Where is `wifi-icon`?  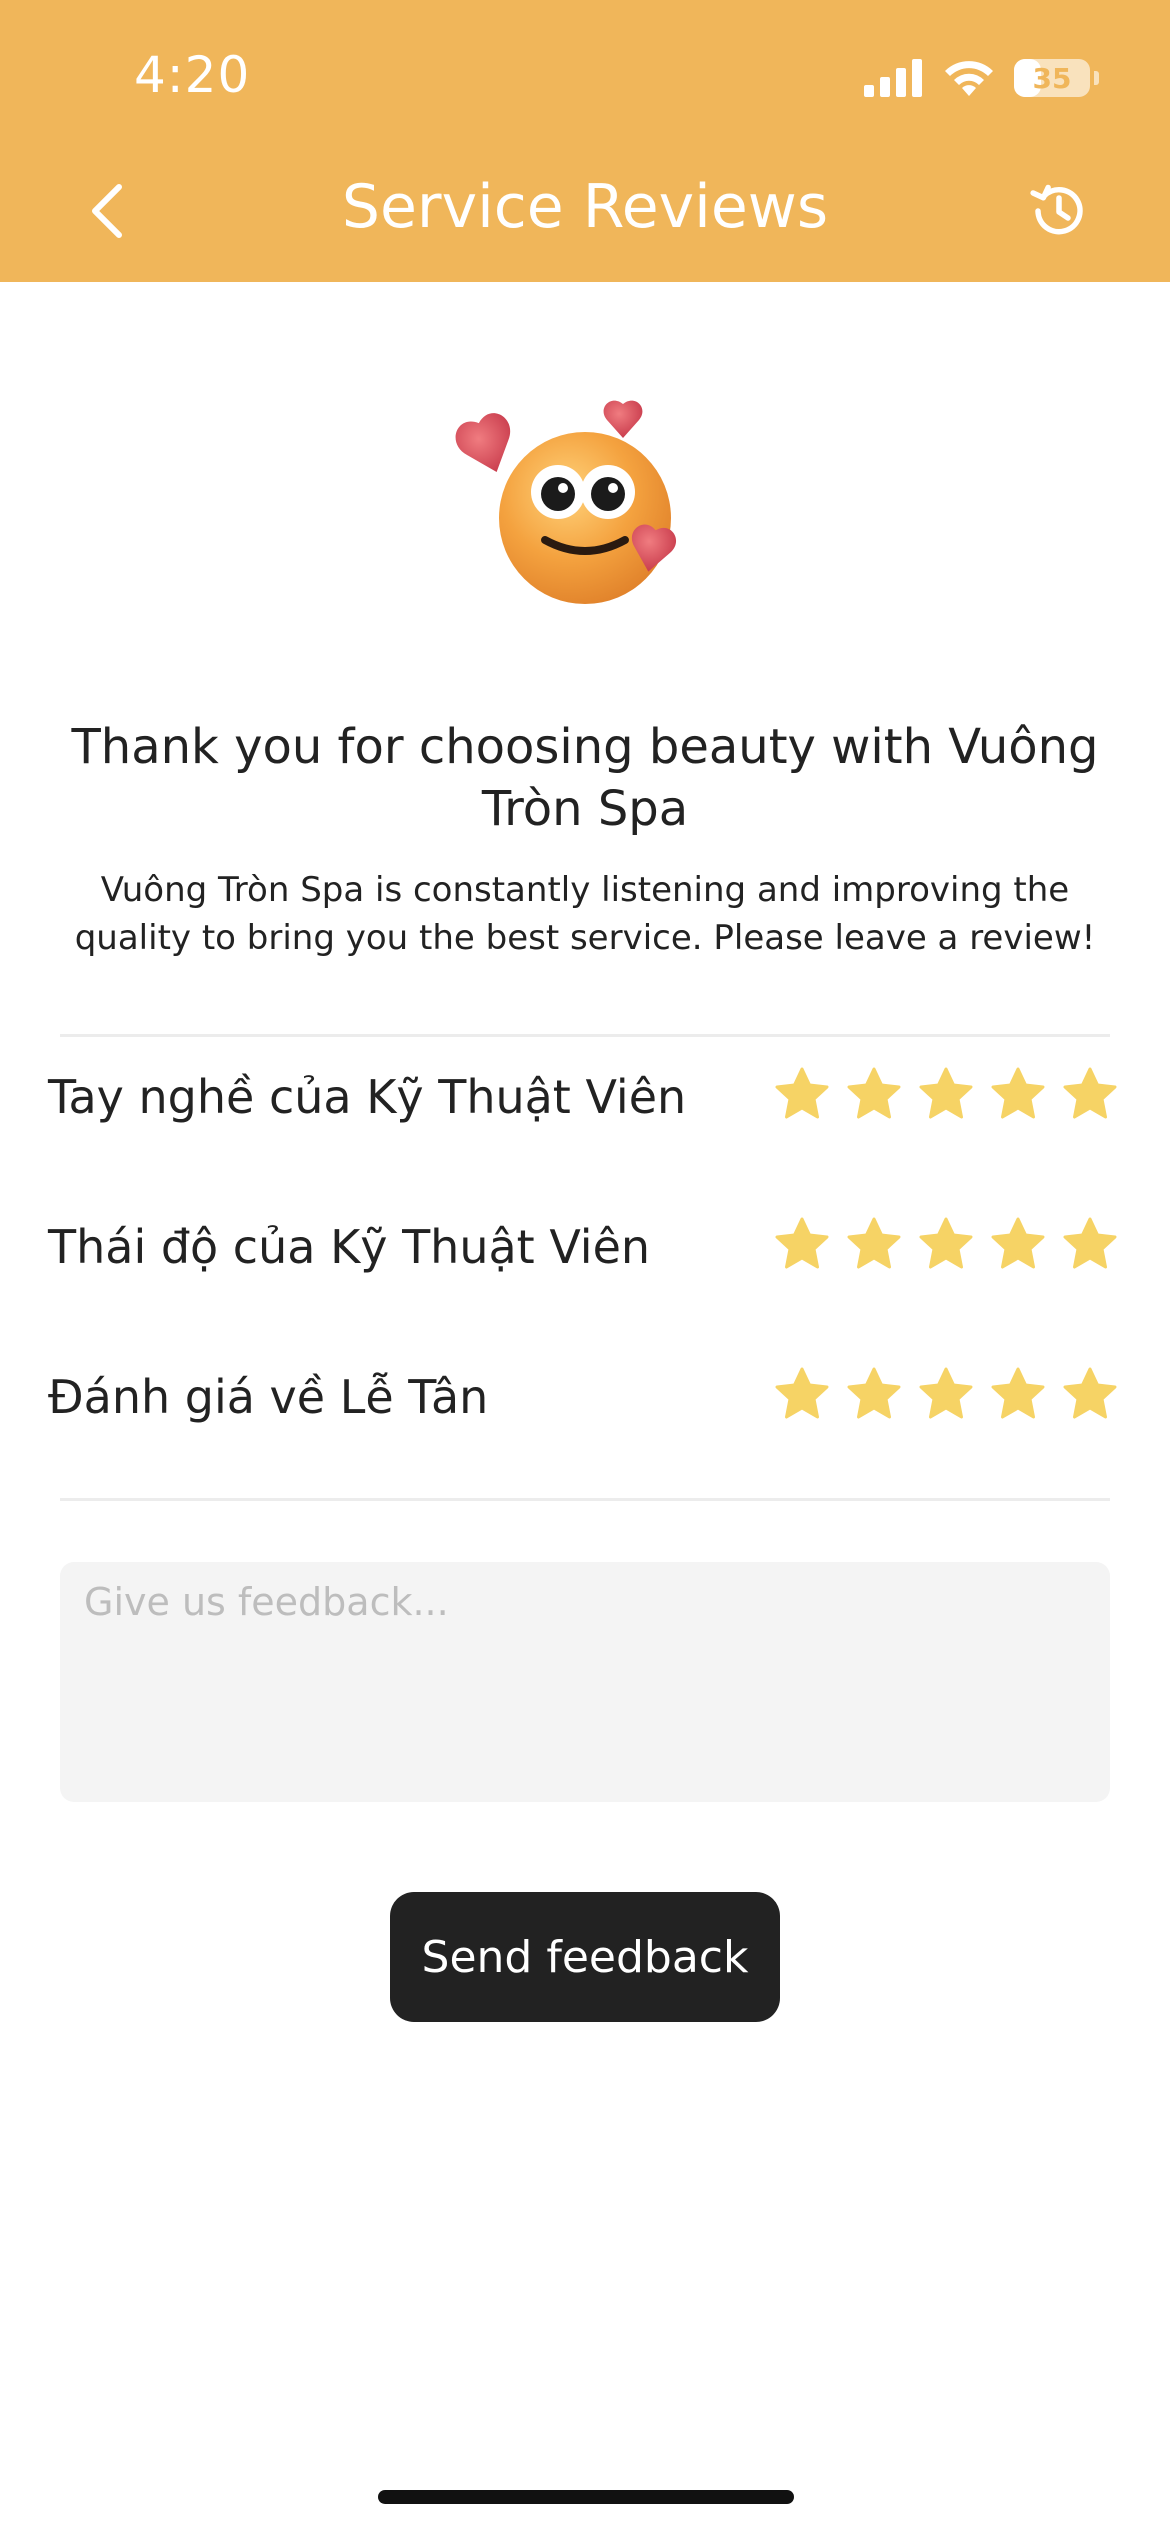 wifi-icon is located at coordinates (969, 78).